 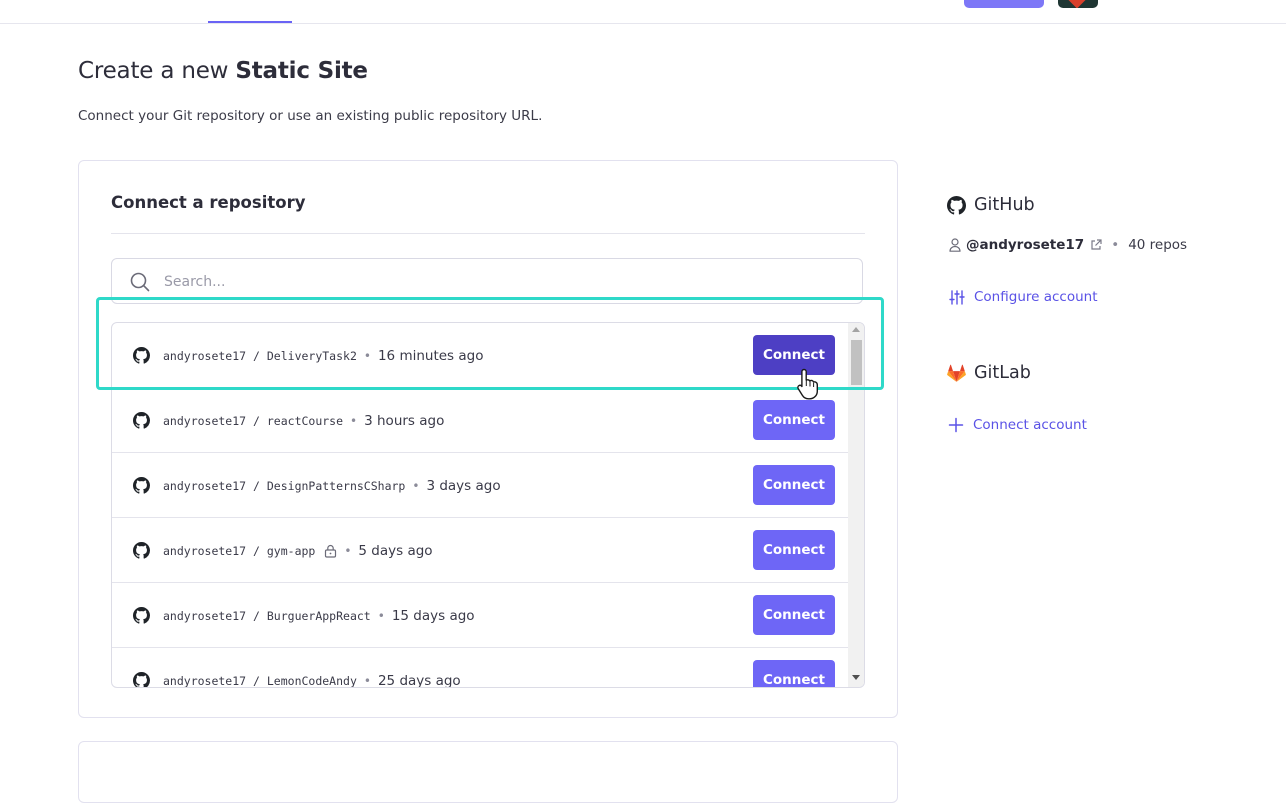 What do you see at coordinates (1004, 4) in the screenshot?
I see `top-action-button` at bounding box center [1004, 4].